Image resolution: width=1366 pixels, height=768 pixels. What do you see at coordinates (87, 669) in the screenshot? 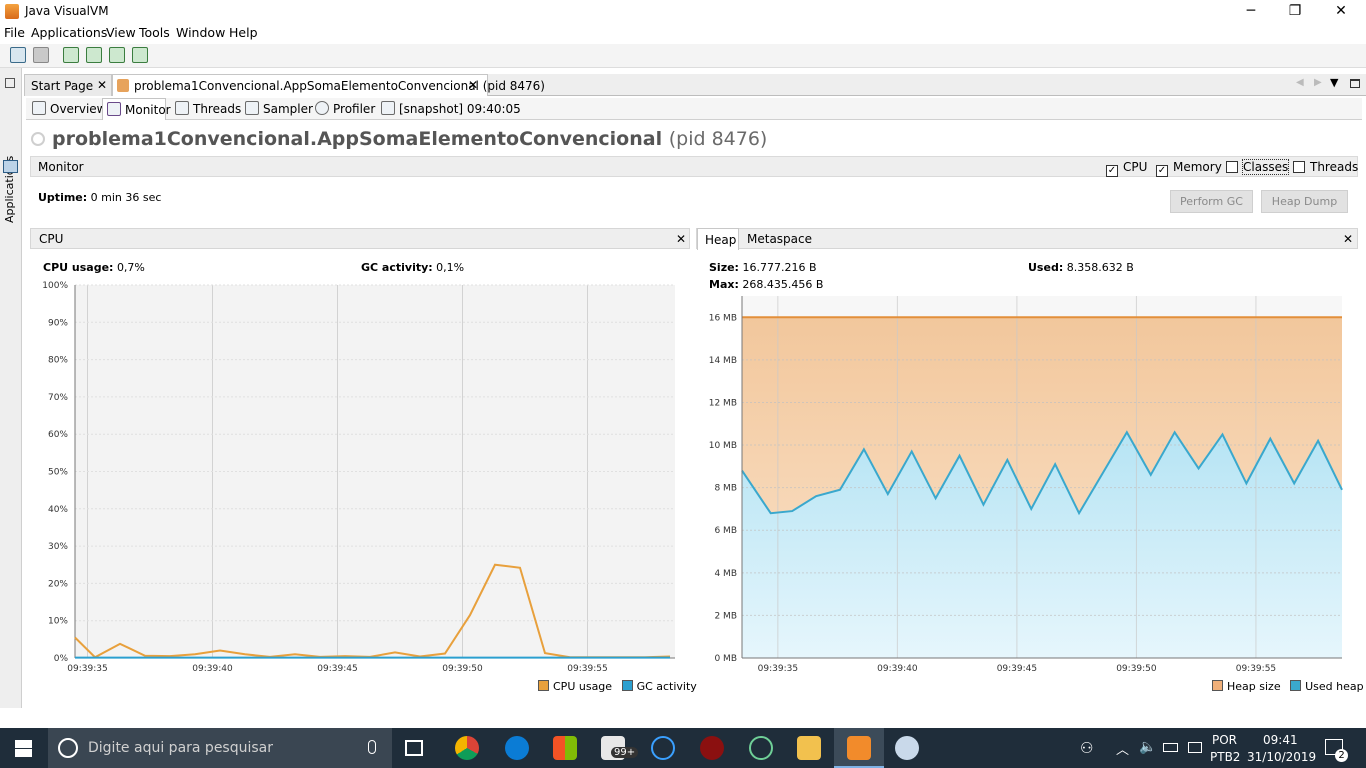
I see `x-tick-label: 09:39:35` at bounding box center [87, 669].